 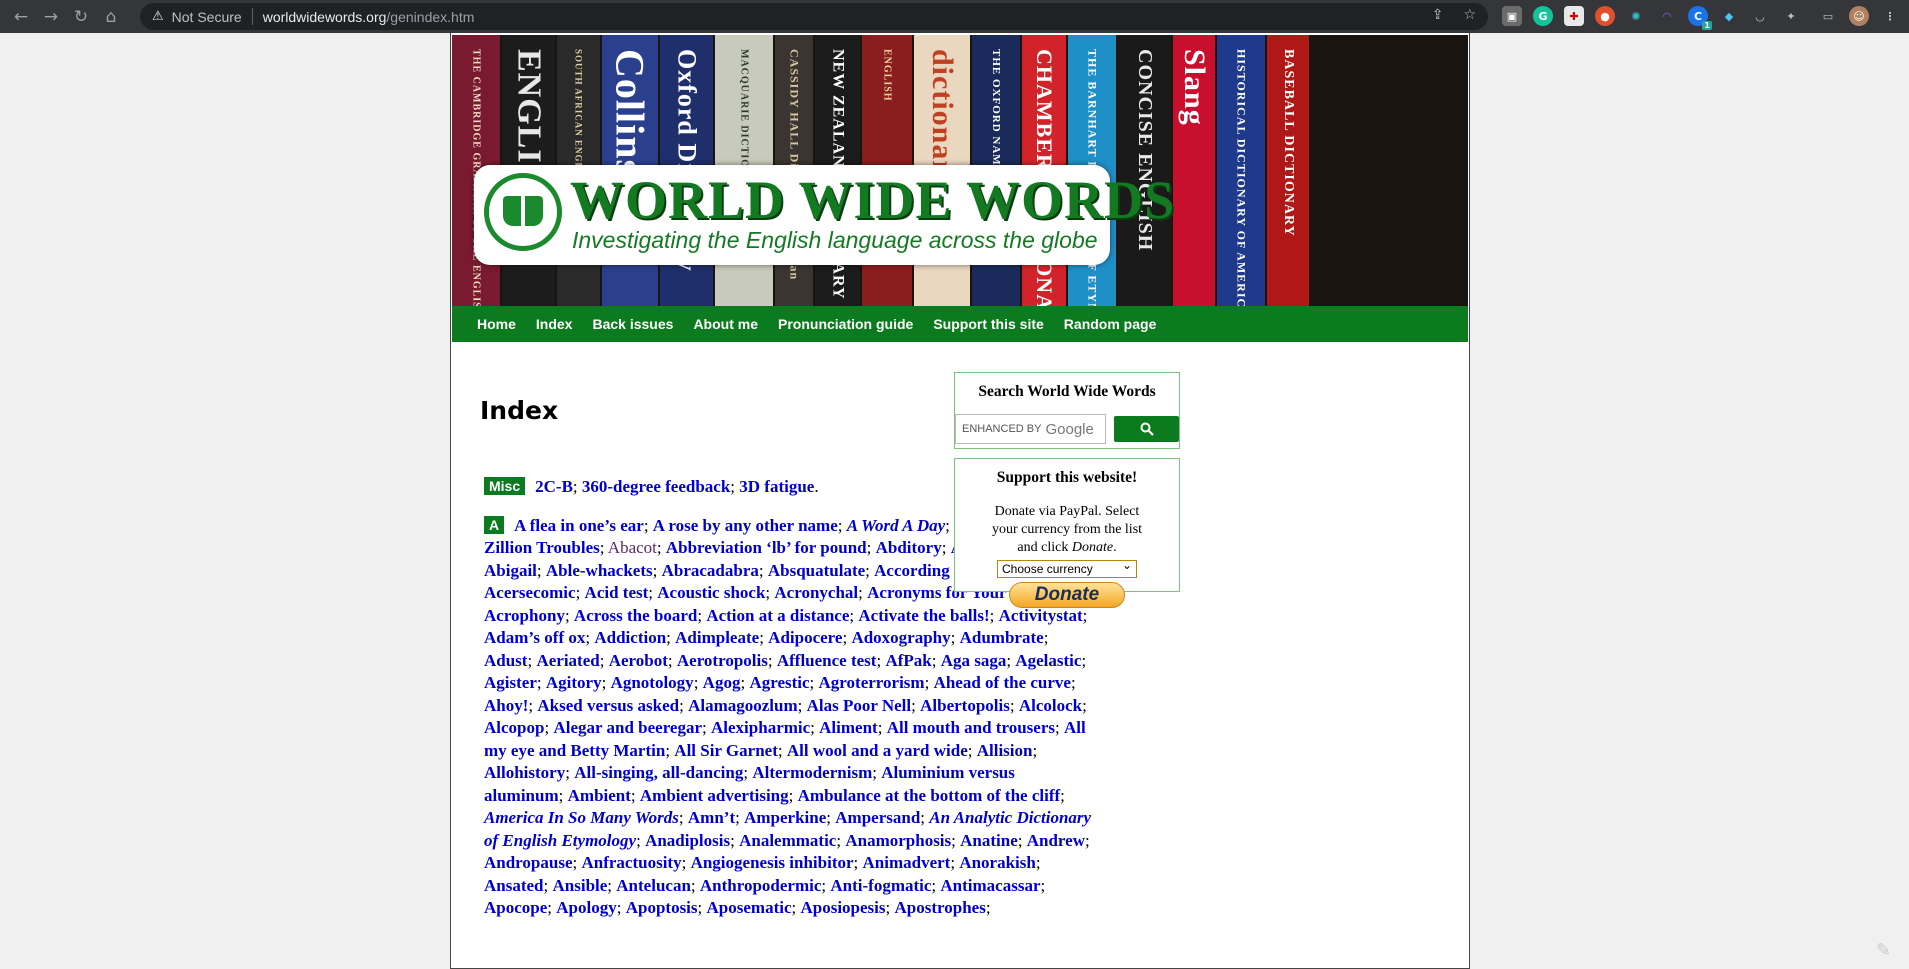 I want to click on index-entry-link: Apology, so click(x=586, y=907).